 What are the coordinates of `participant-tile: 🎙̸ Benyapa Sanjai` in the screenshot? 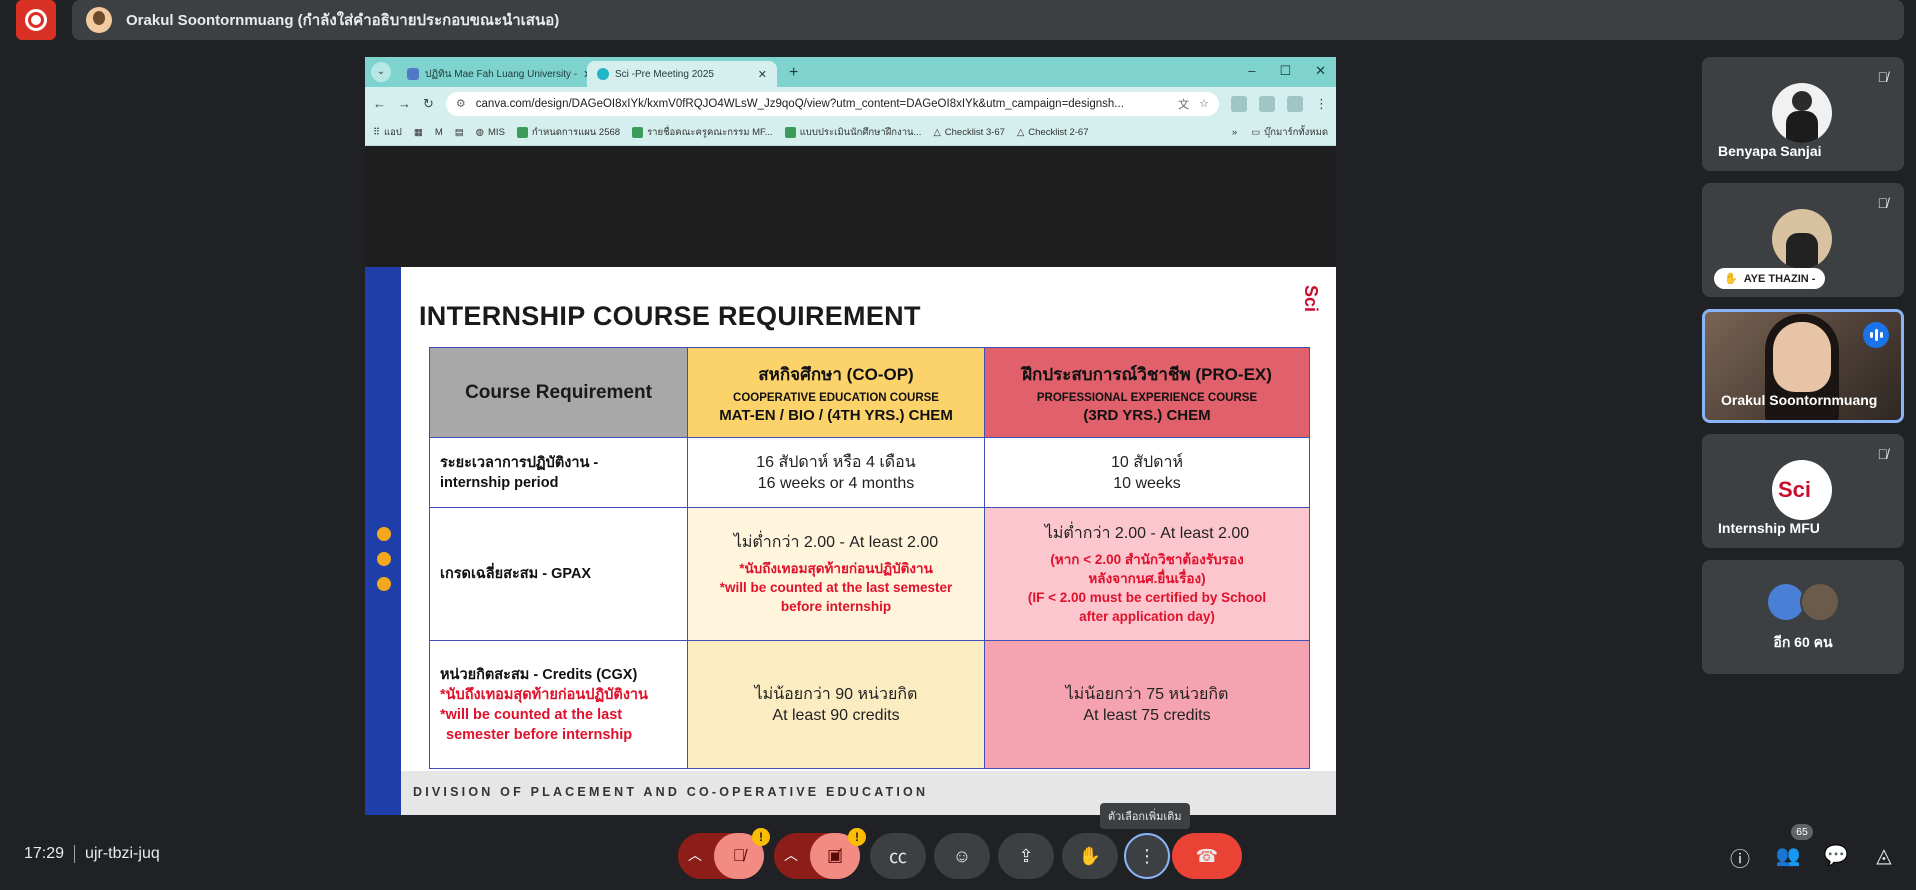 It's located at (1803, 114).